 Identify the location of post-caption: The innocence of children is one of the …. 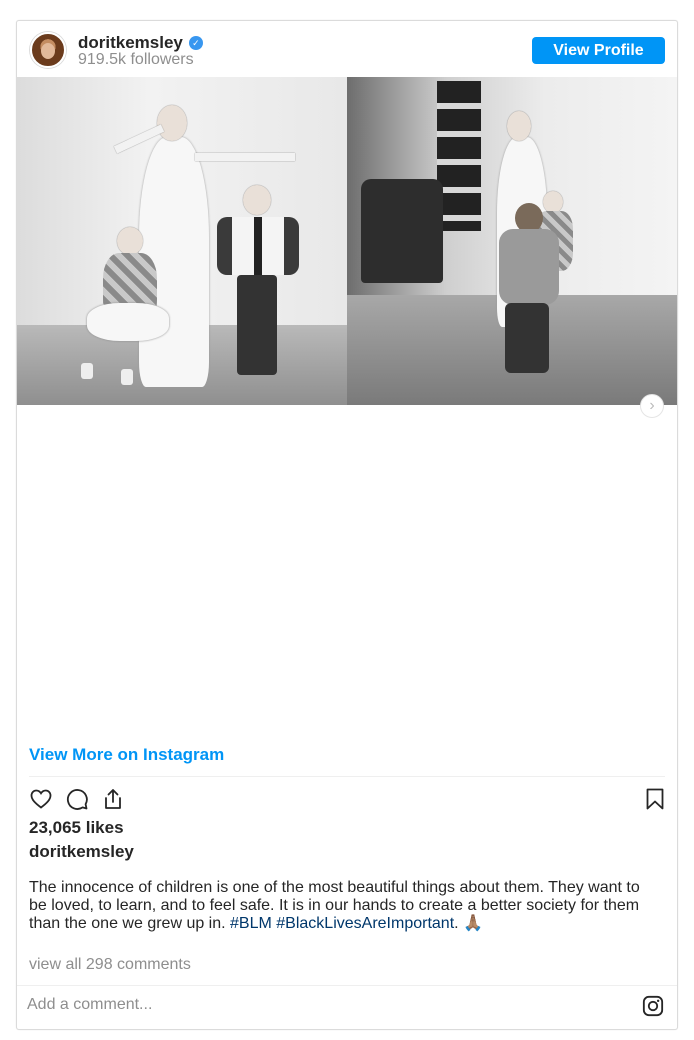
(344, 906).